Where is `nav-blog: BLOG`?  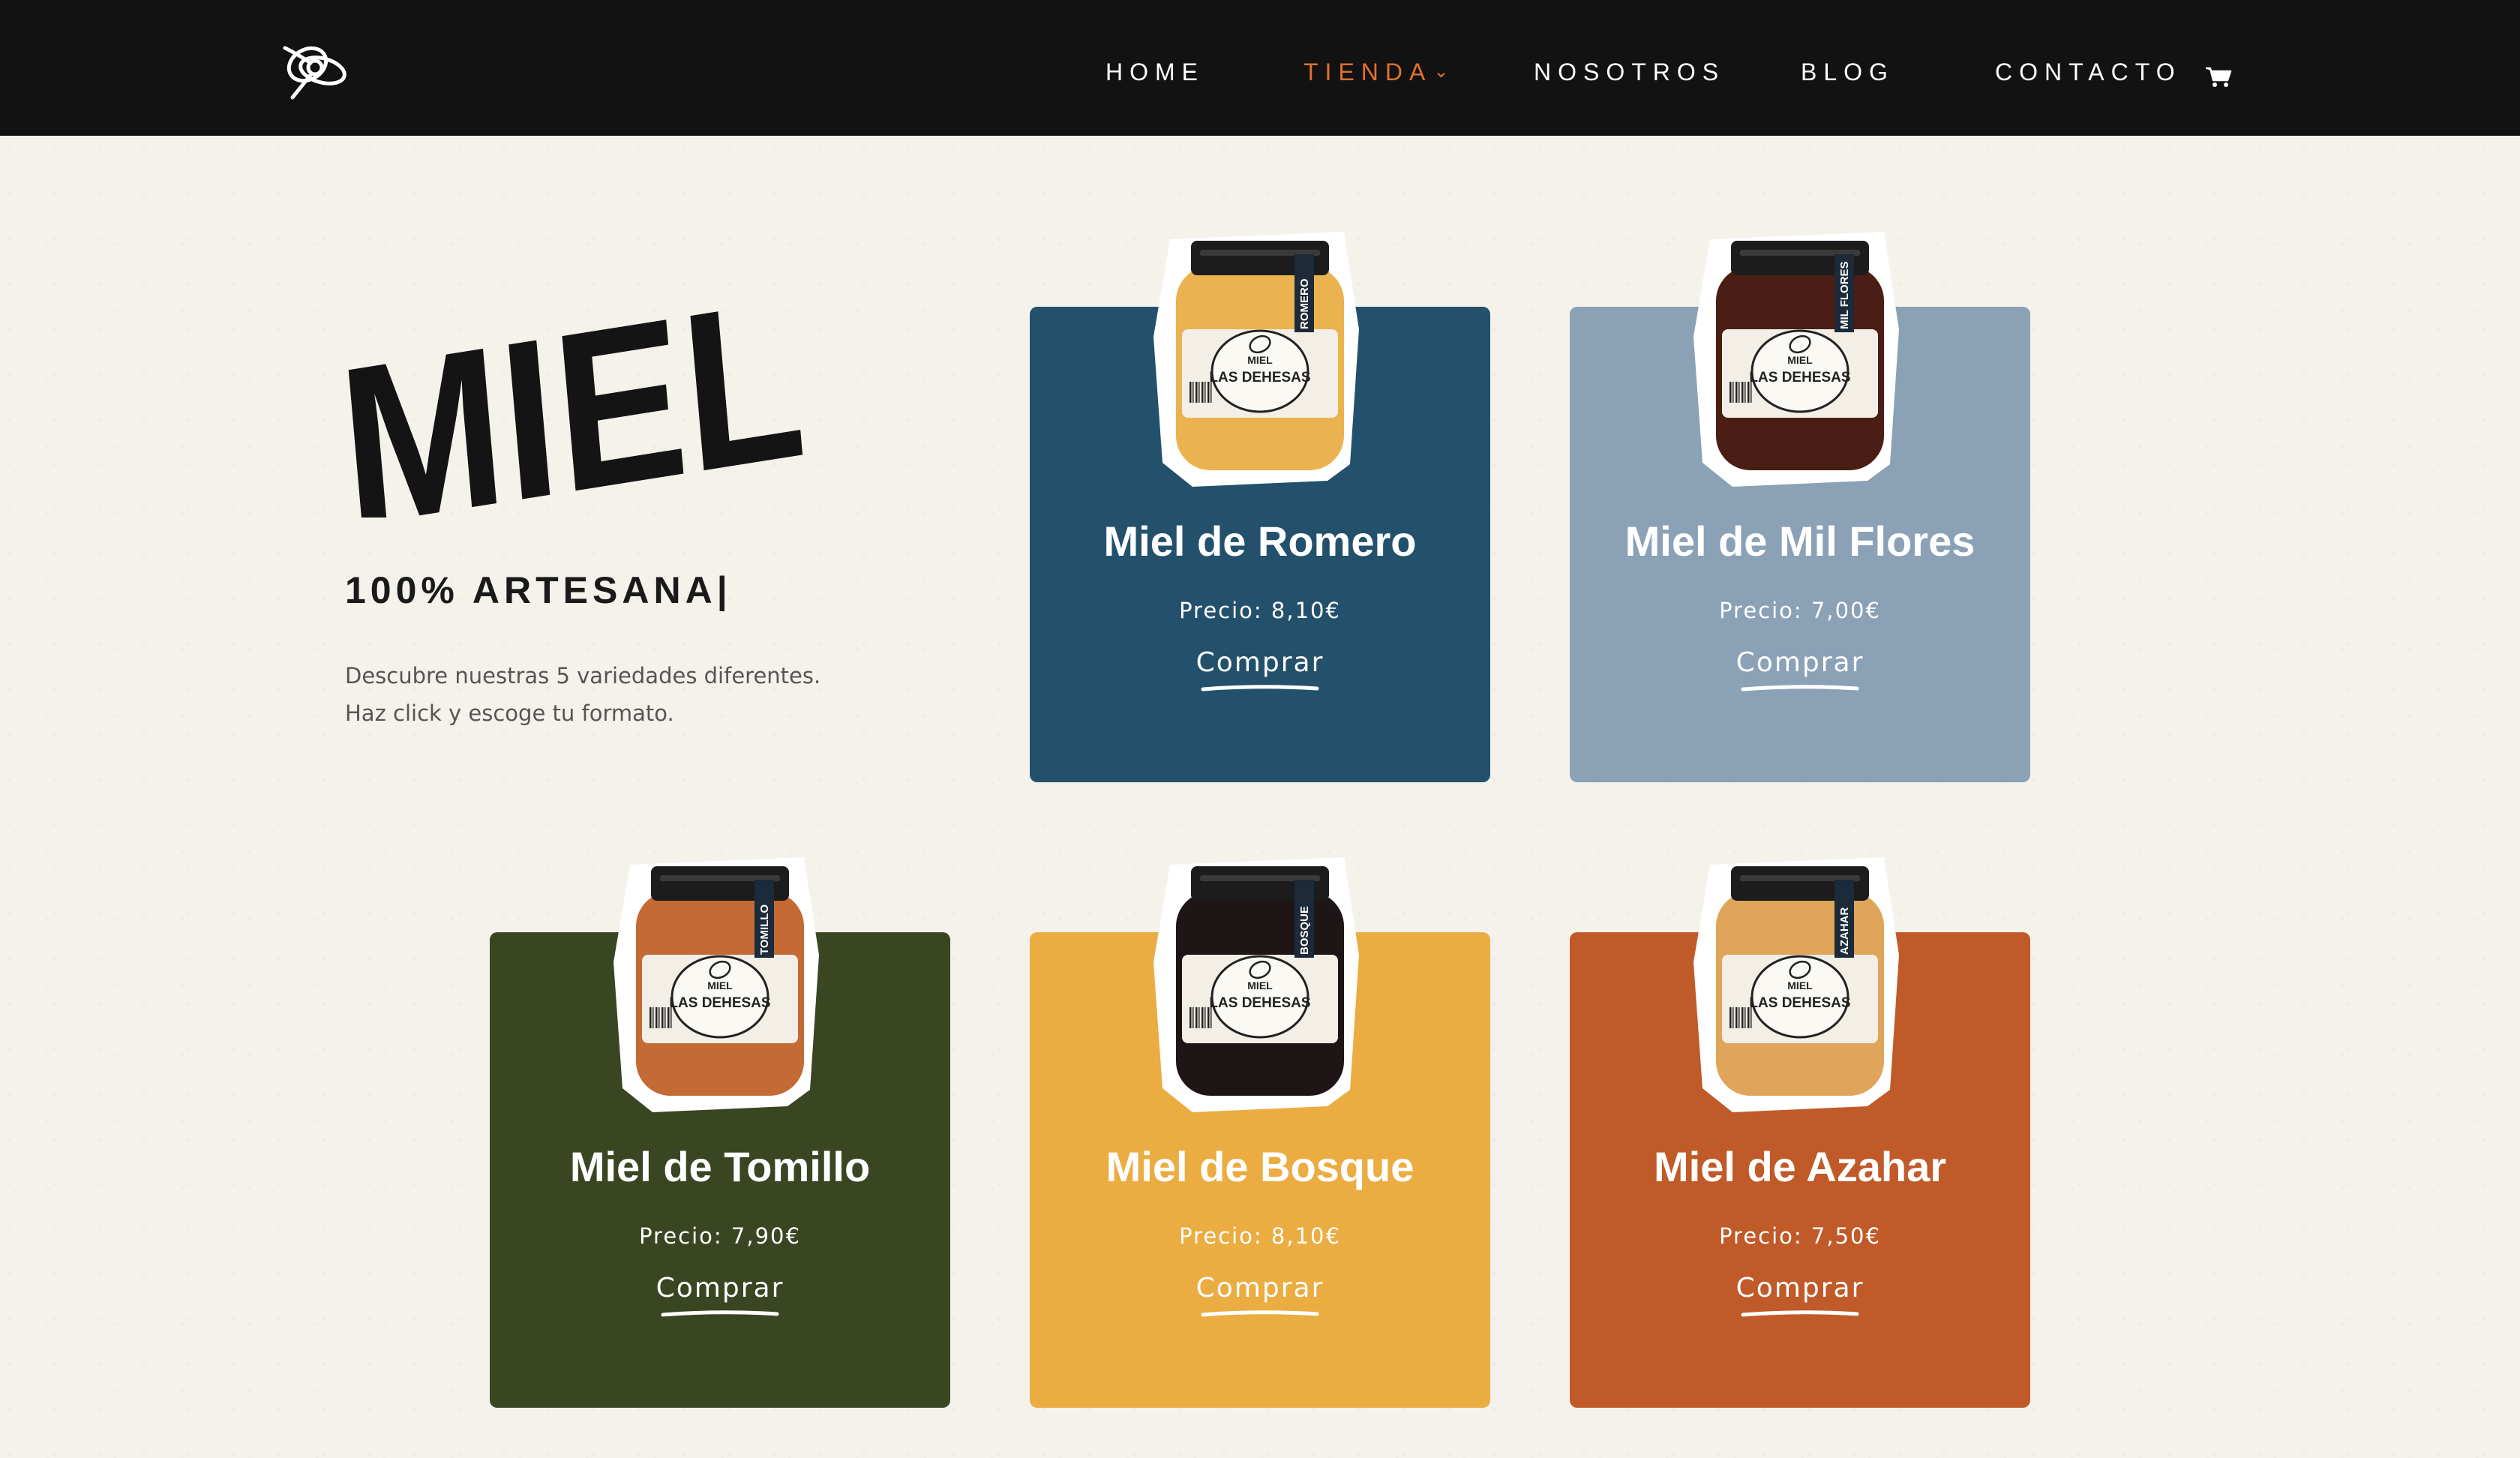 nav-blog: BLOG is located at coordinates (1847, 73).